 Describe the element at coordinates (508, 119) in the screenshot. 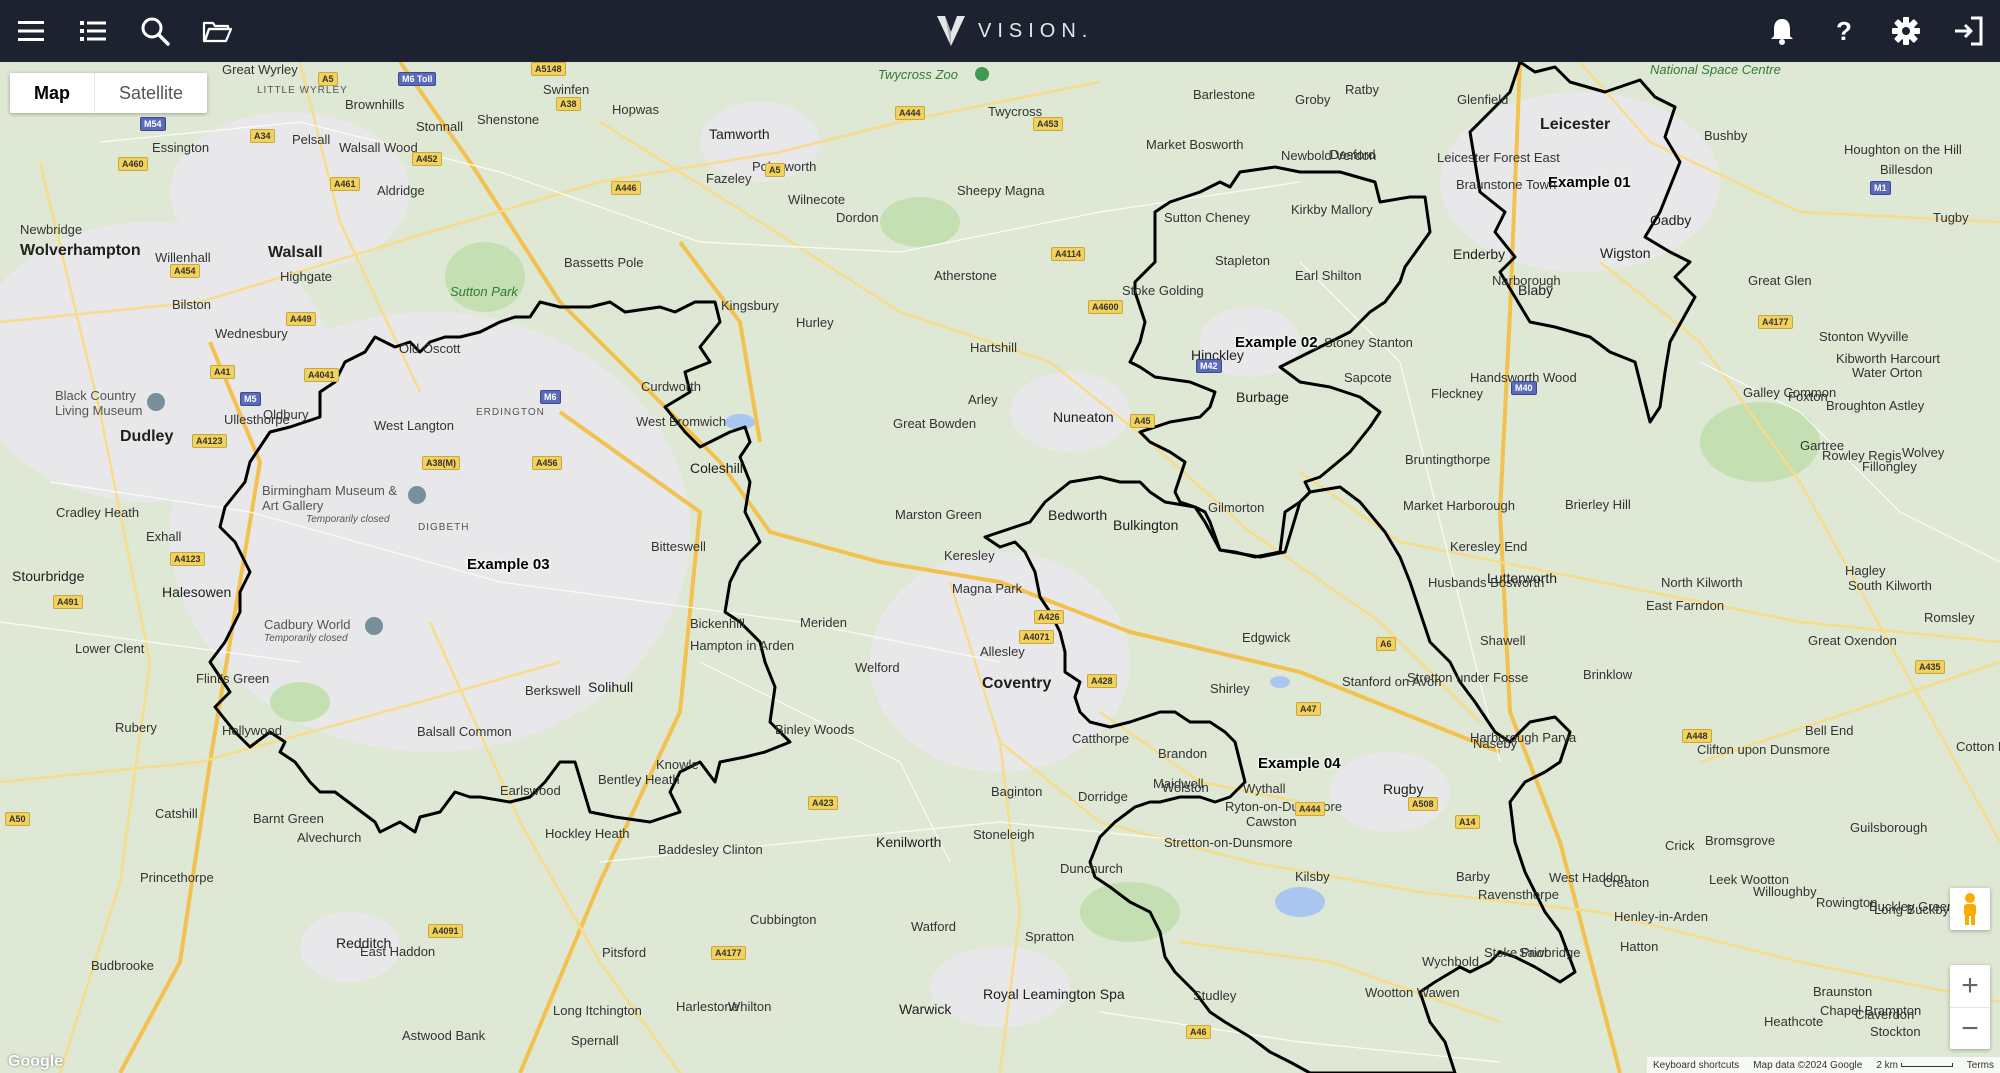

I see `village-label: Shenstone` at that location.